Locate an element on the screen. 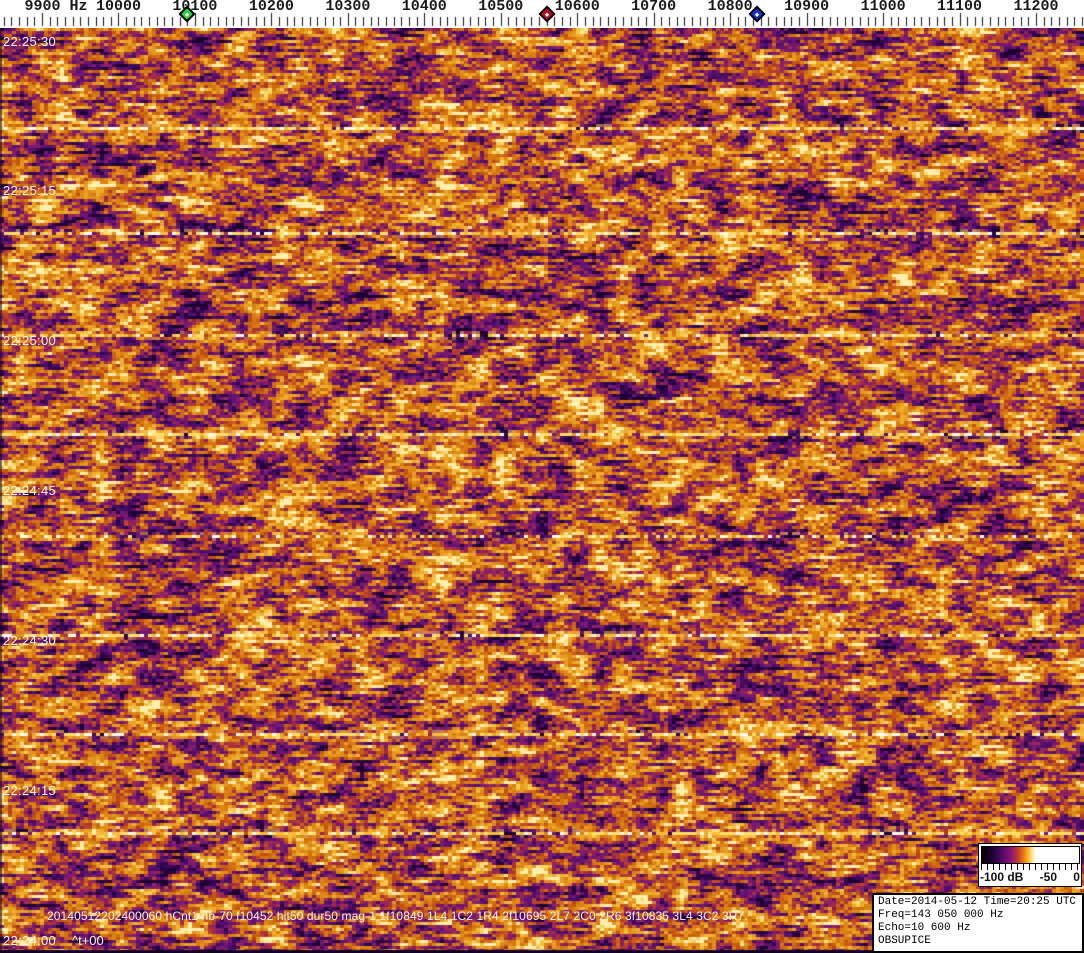 The width and height of the screenshot is (1084, 953). colorbar-label-mid: -50 is located at coordinates (1048, 877).